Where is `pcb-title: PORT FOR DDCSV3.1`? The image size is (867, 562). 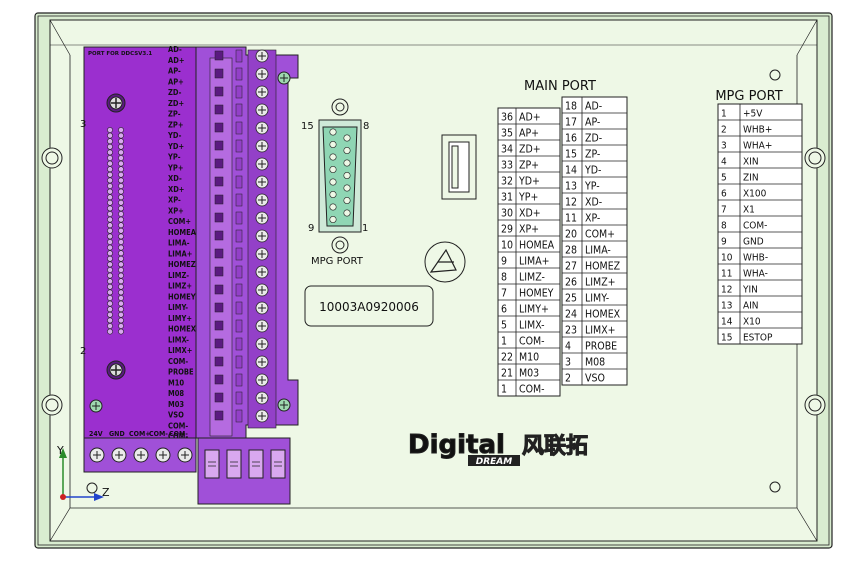
pcb-title: PORT FOR DDCSV3.1 is located at coordinates (120, 54).